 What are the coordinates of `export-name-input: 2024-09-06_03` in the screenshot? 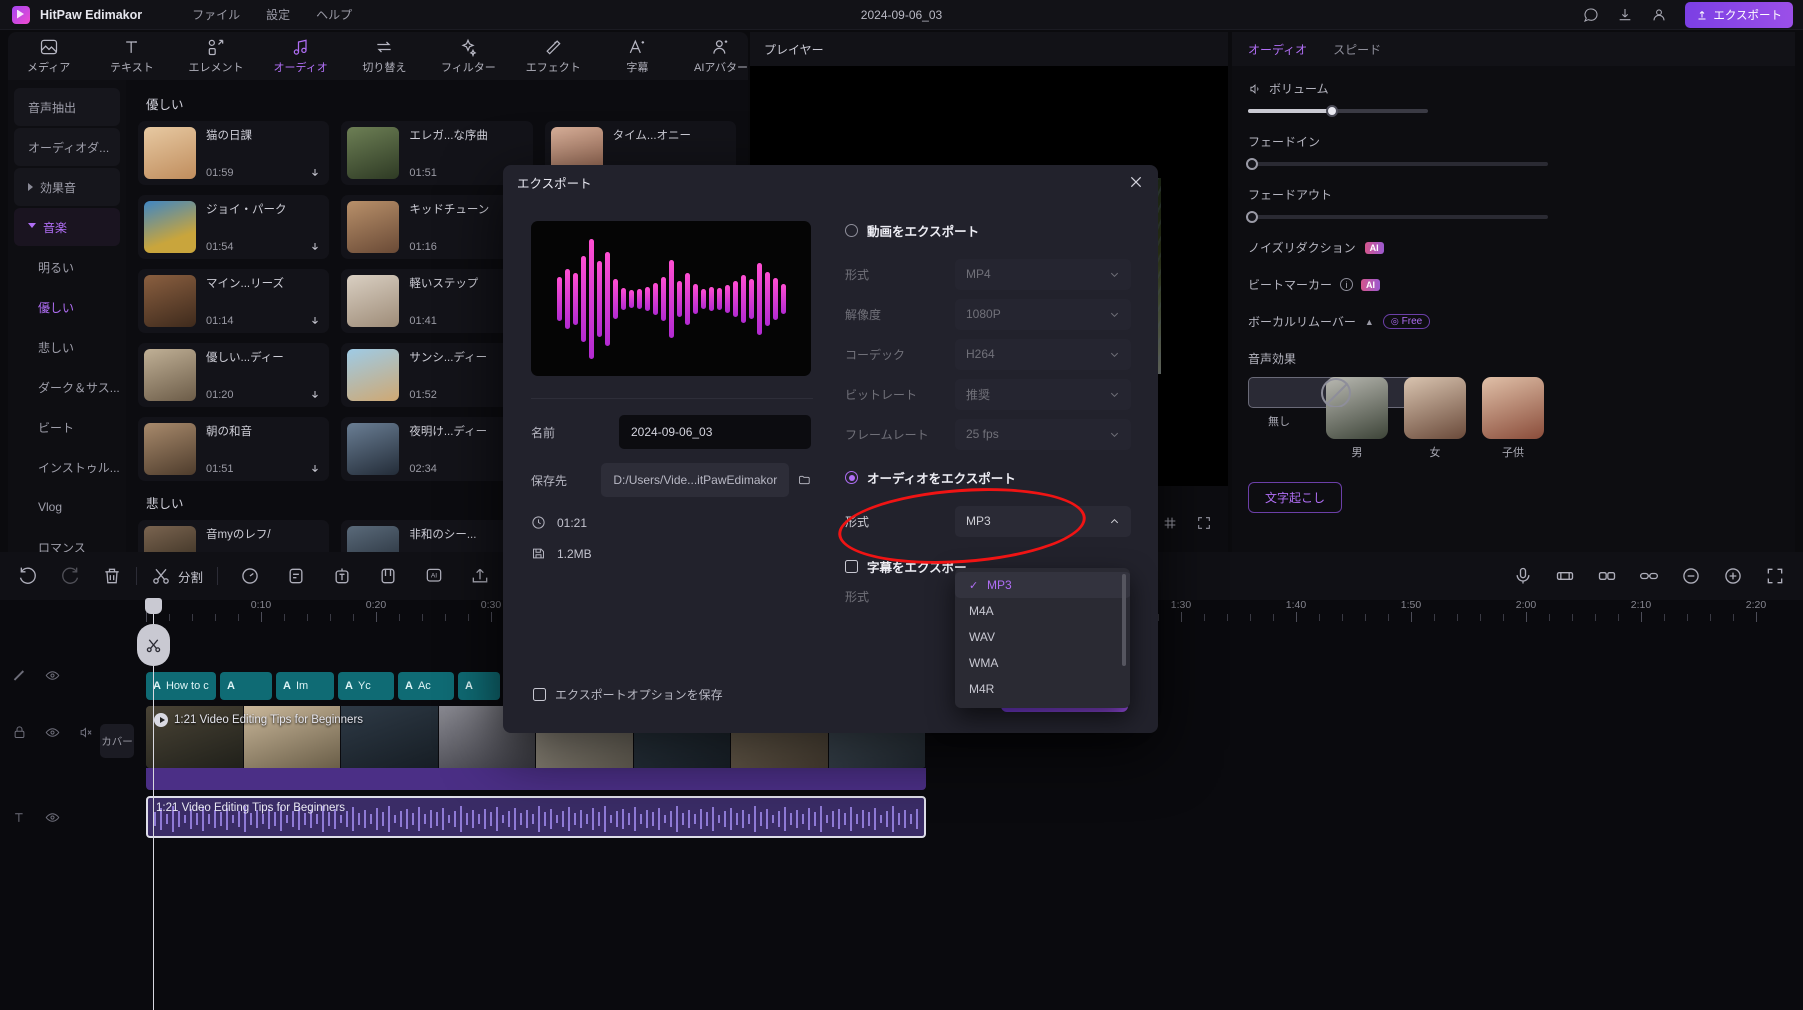 It's located at (715, 432).